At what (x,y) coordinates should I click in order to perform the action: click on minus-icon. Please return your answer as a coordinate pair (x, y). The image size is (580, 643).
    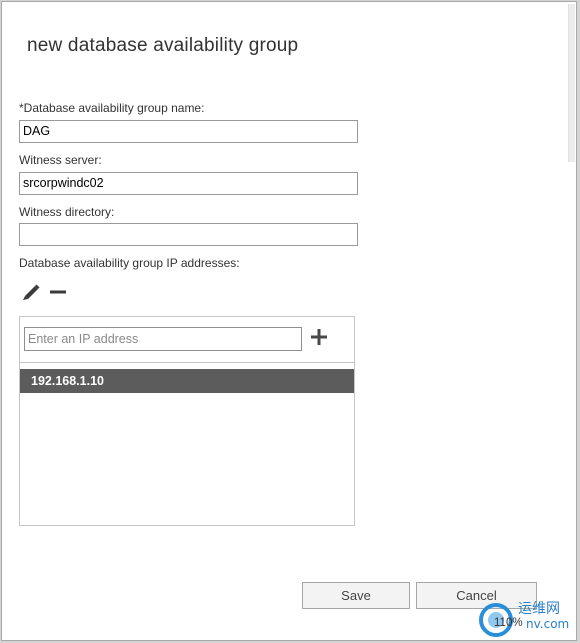
    Looking at the image, I should click on (58, 292).